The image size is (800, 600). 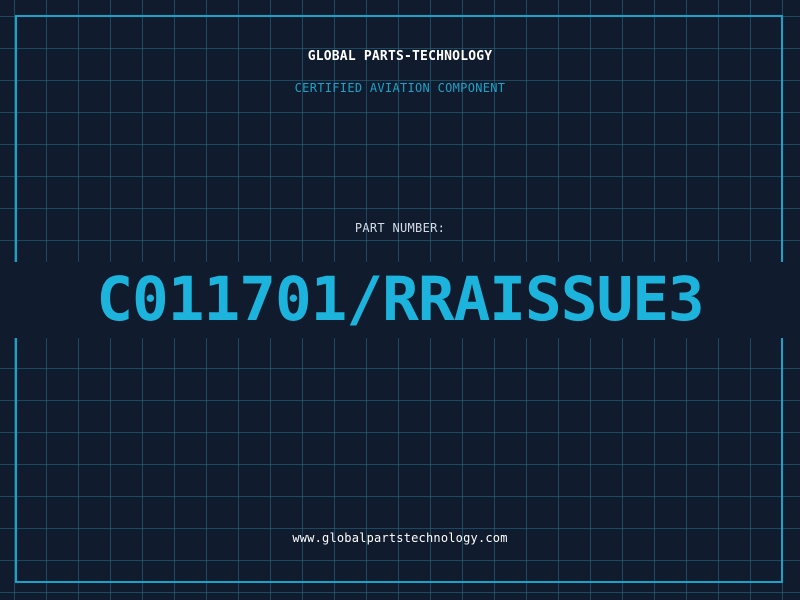 I want to click on company-name: GLOBAL PARTS-TECHNOLOGY, so click(x=400, y=56).